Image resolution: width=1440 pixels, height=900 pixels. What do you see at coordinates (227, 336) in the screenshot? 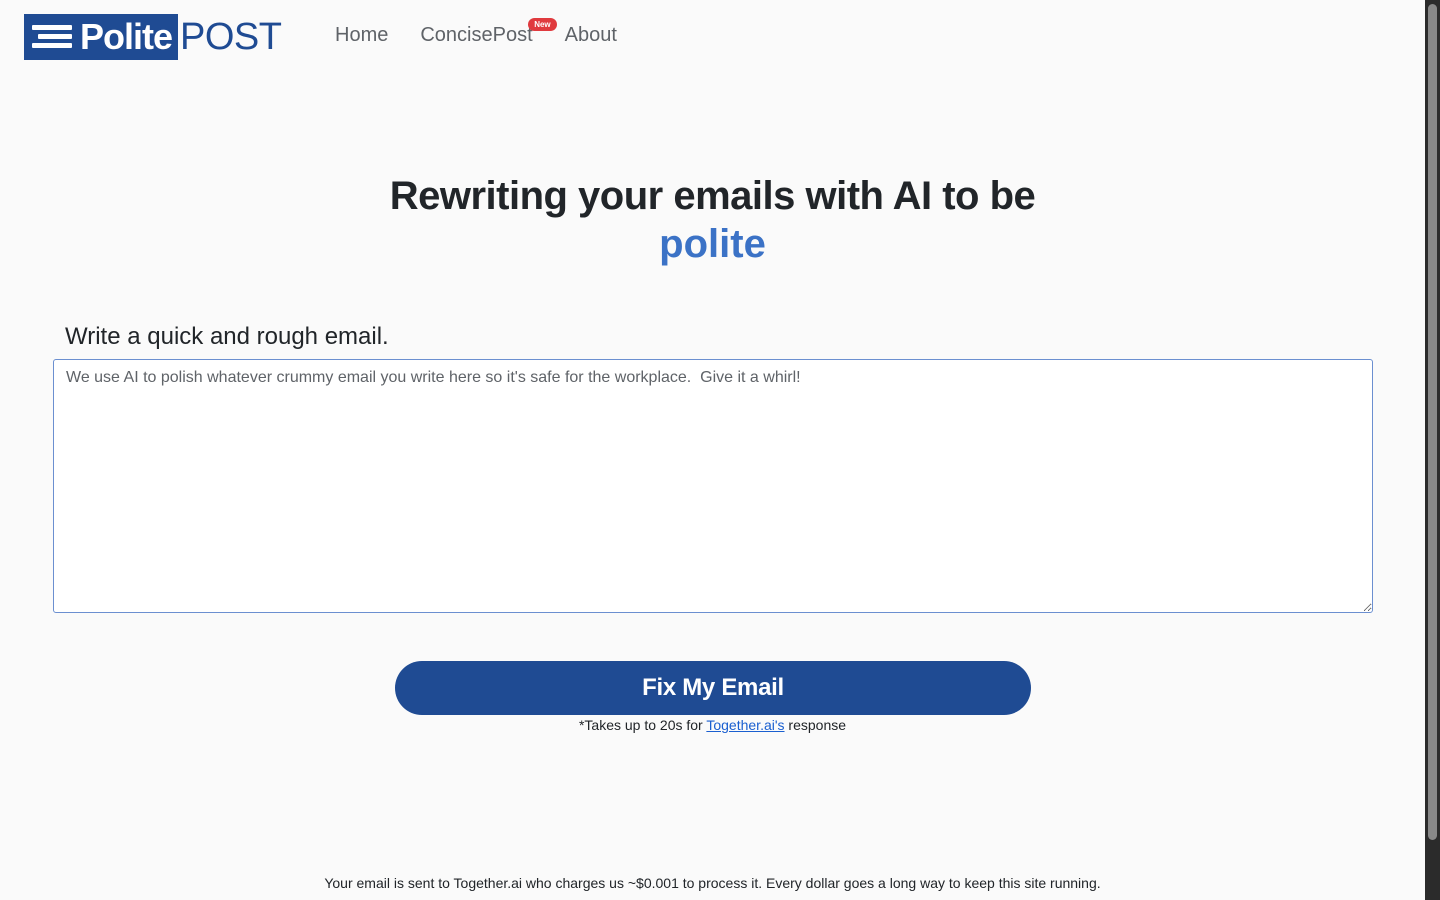
I see `email-label: Write a quick and rough email.` at bounding box center [227, 336].